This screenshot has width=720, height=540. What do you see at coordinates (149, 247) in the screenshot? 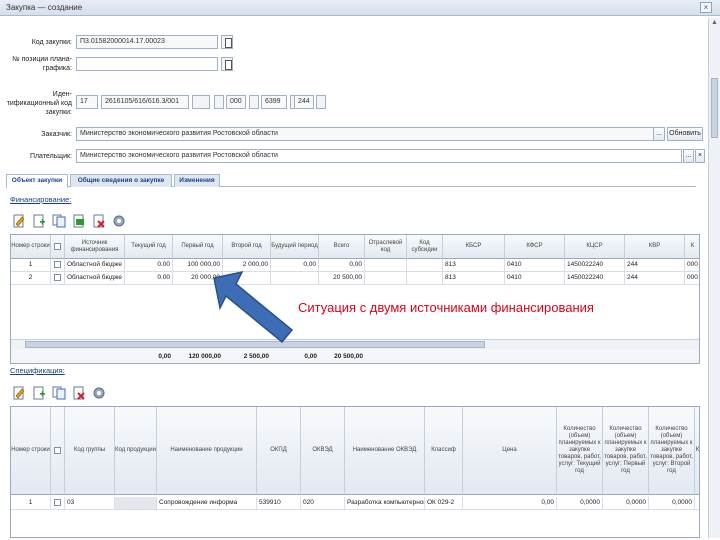
I see `col-header: Текущий год` at bounding box center [149, 247].